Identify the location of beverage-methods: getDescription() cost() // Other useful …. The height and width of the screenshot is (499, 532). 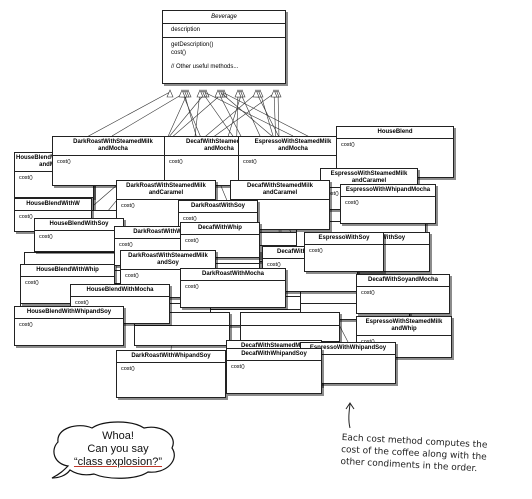
(224, 56).